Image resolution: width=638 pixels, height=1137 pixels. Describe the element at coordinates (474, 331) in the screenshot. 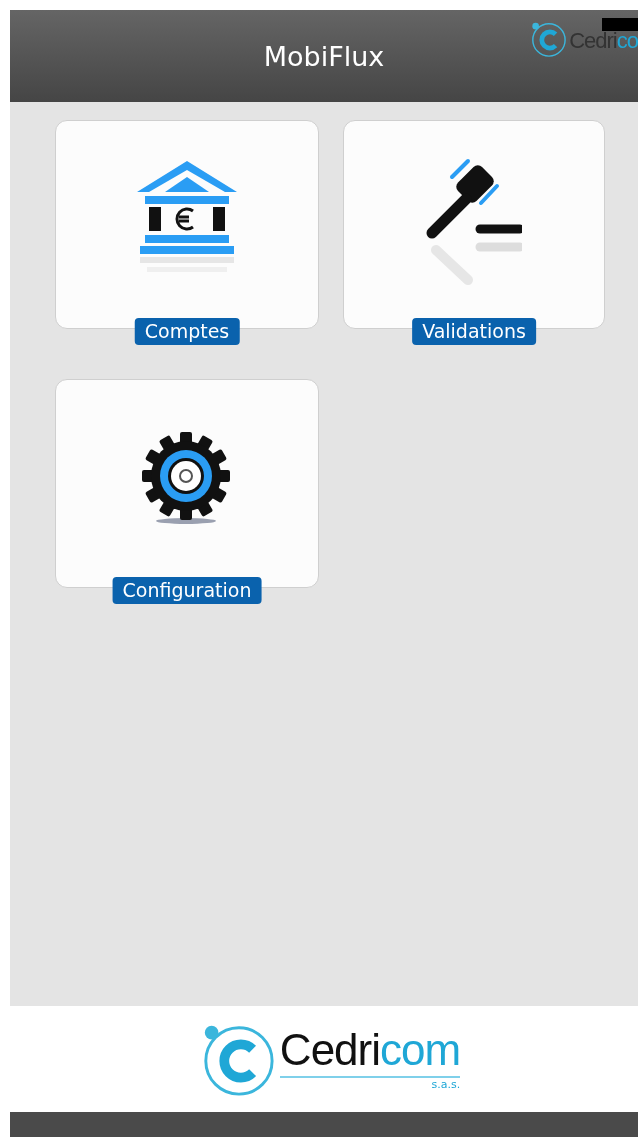

I see `tile-label: Validations` at that location.